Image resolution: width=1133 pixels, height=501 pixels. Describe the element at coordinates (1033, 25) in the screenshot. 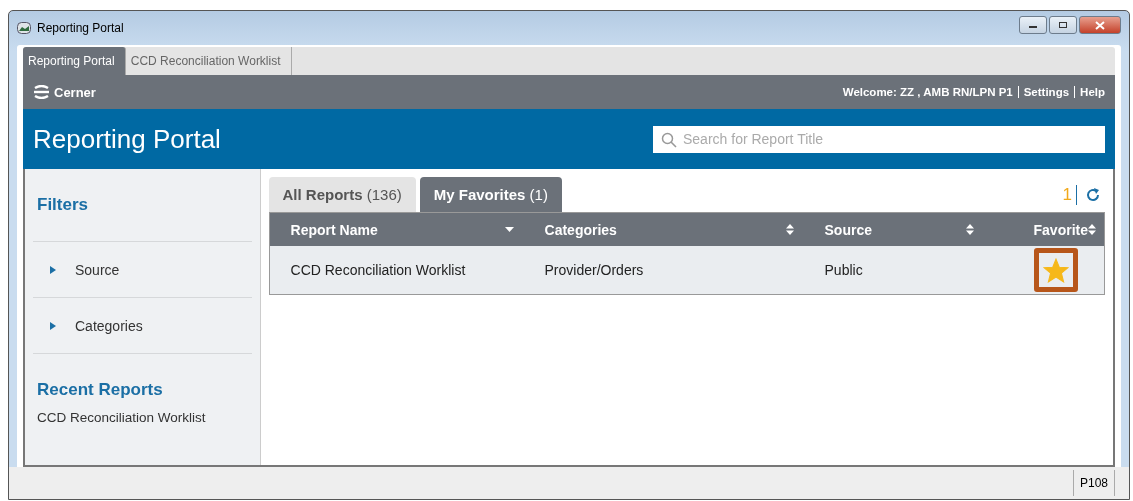

I see `minimize-button` at that location.